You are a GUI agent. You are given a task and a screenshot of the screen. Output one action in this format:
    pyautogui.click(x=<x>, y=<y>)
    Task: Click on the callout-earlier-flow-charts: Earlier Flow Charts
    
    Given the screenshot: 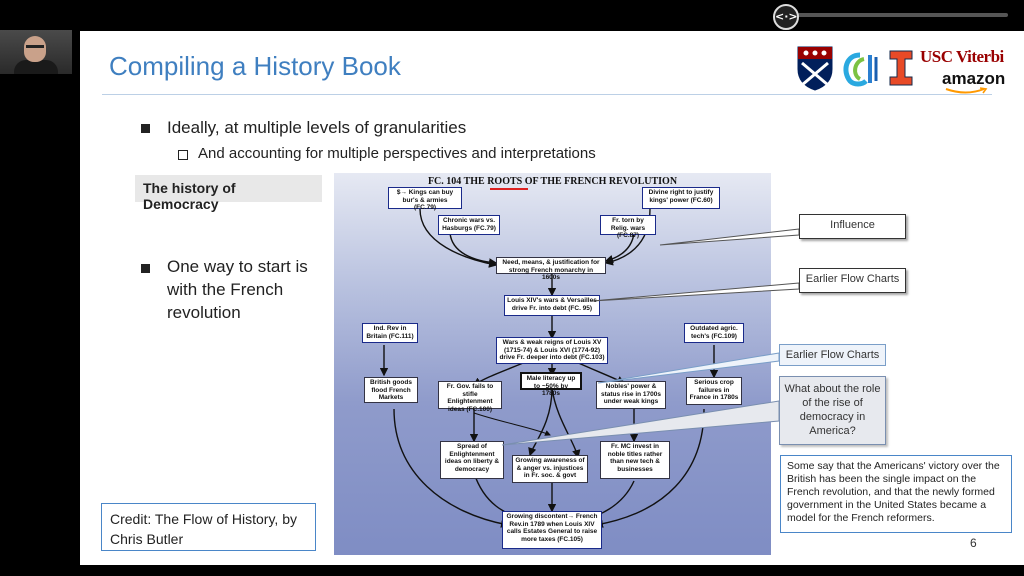 What is the action you would take?
    pyautogui.click(x=852, y=280)
    